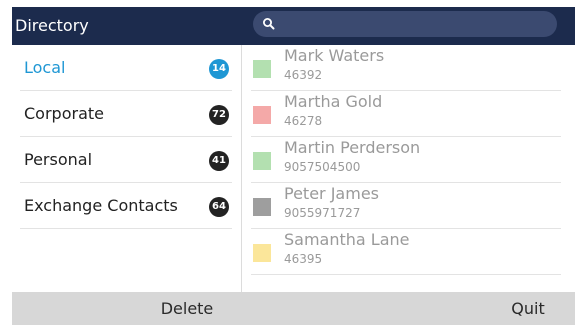  What do you see at coordinates (64, 113) in the screenshot?
I see `folder-label: Corporate` at bounding box center [64, 113].